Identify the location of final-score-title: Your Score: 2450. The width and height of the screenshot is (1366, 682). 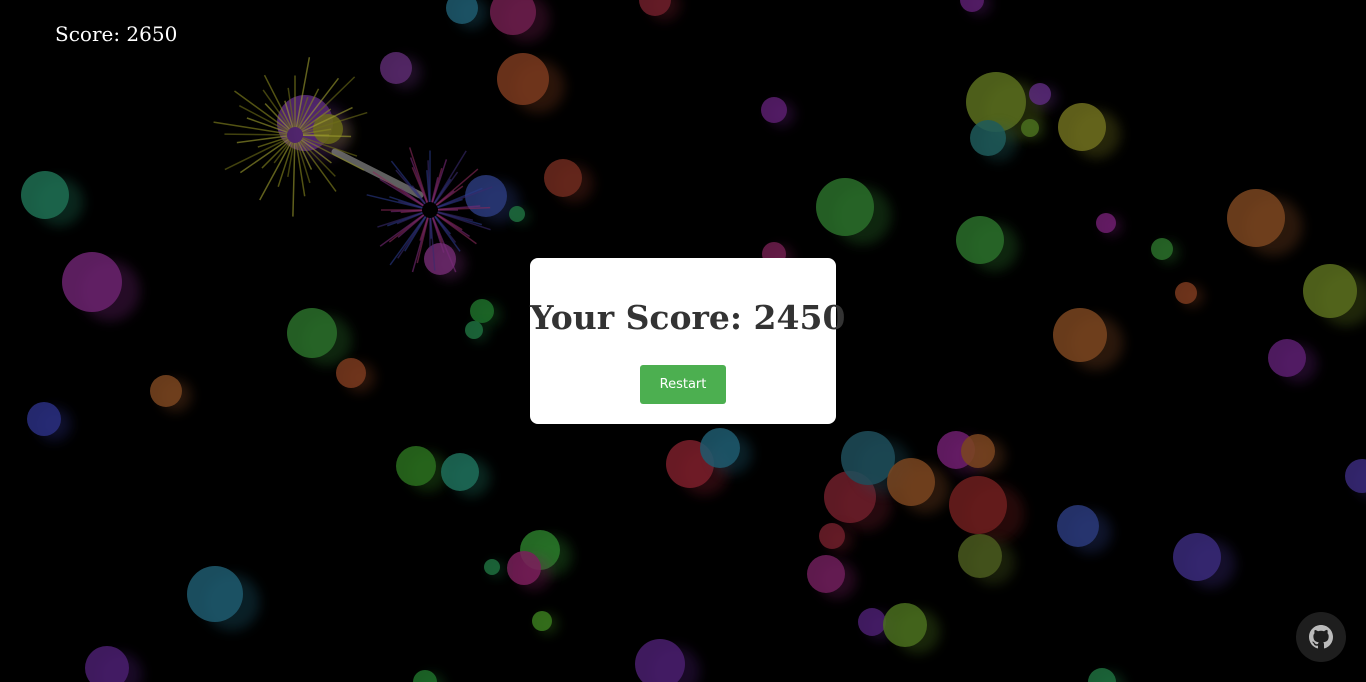
(688, 317).